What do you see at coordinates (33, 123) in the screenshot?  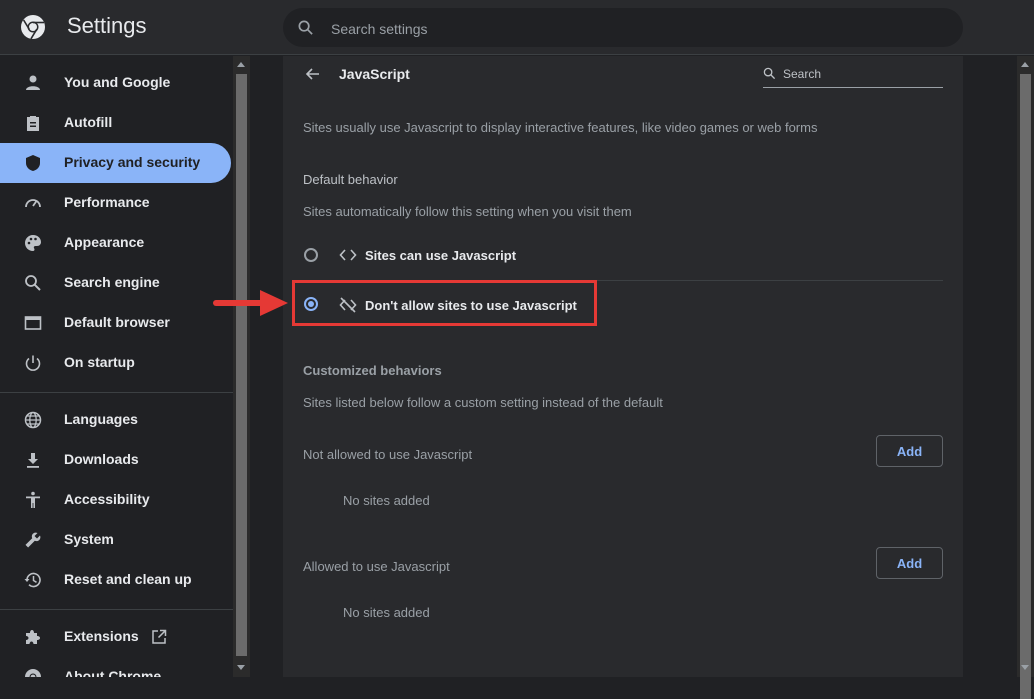 I see `clipboard-icon` at bounding box center [33, 123].